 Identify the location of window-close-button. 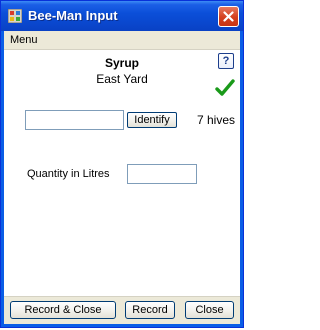
(228, 16).